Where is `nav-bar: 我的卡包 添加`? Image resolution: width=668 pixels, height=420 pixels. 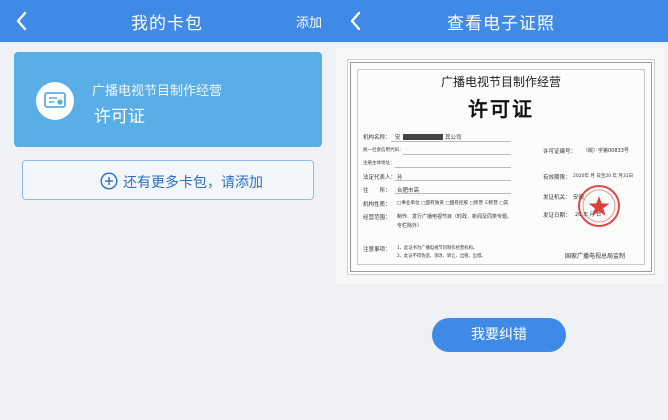 nav-bar: 我的卡包 添加 is located at coordinates (167, 21).